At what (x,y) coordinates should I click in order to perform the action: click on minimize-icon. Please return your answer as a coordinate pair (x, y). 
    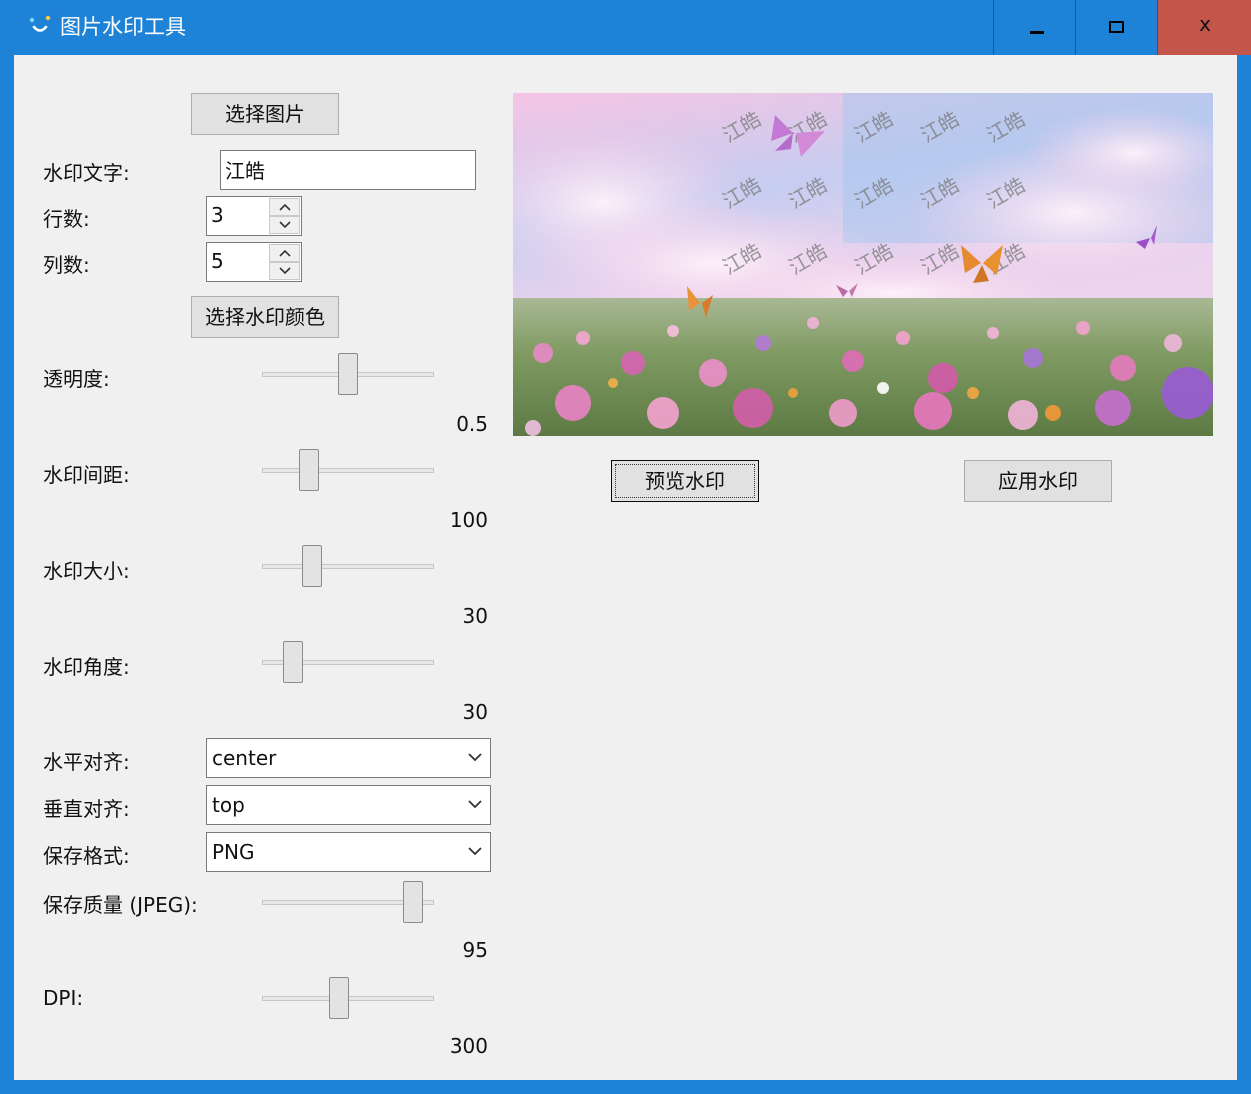
    Looking at the image, I should click on (1037, 32).